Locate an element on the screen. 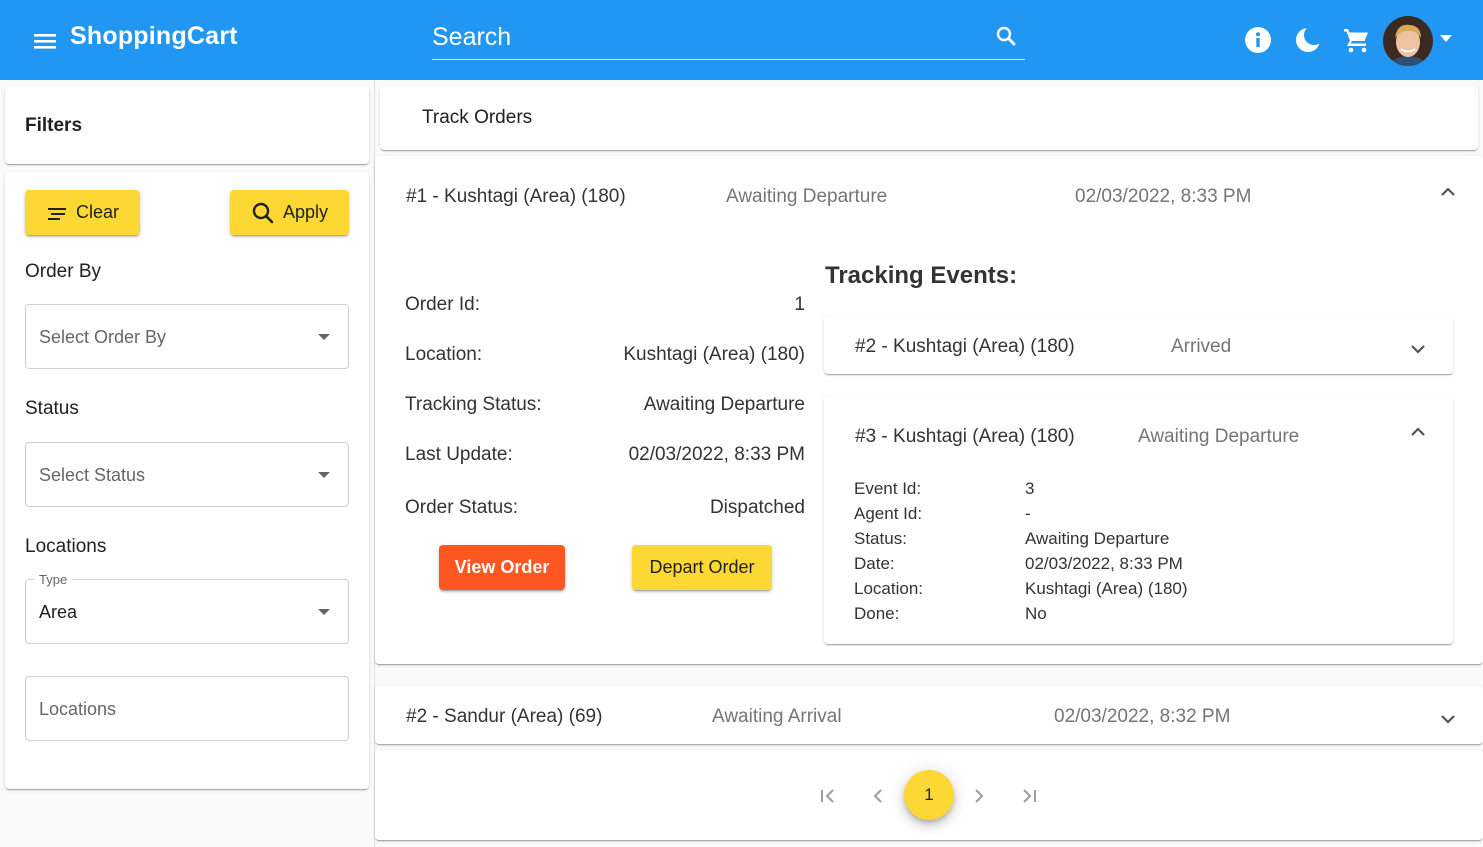 The image size is (1483, 847). status-value: Select Status is located at coordinates (92, 475).